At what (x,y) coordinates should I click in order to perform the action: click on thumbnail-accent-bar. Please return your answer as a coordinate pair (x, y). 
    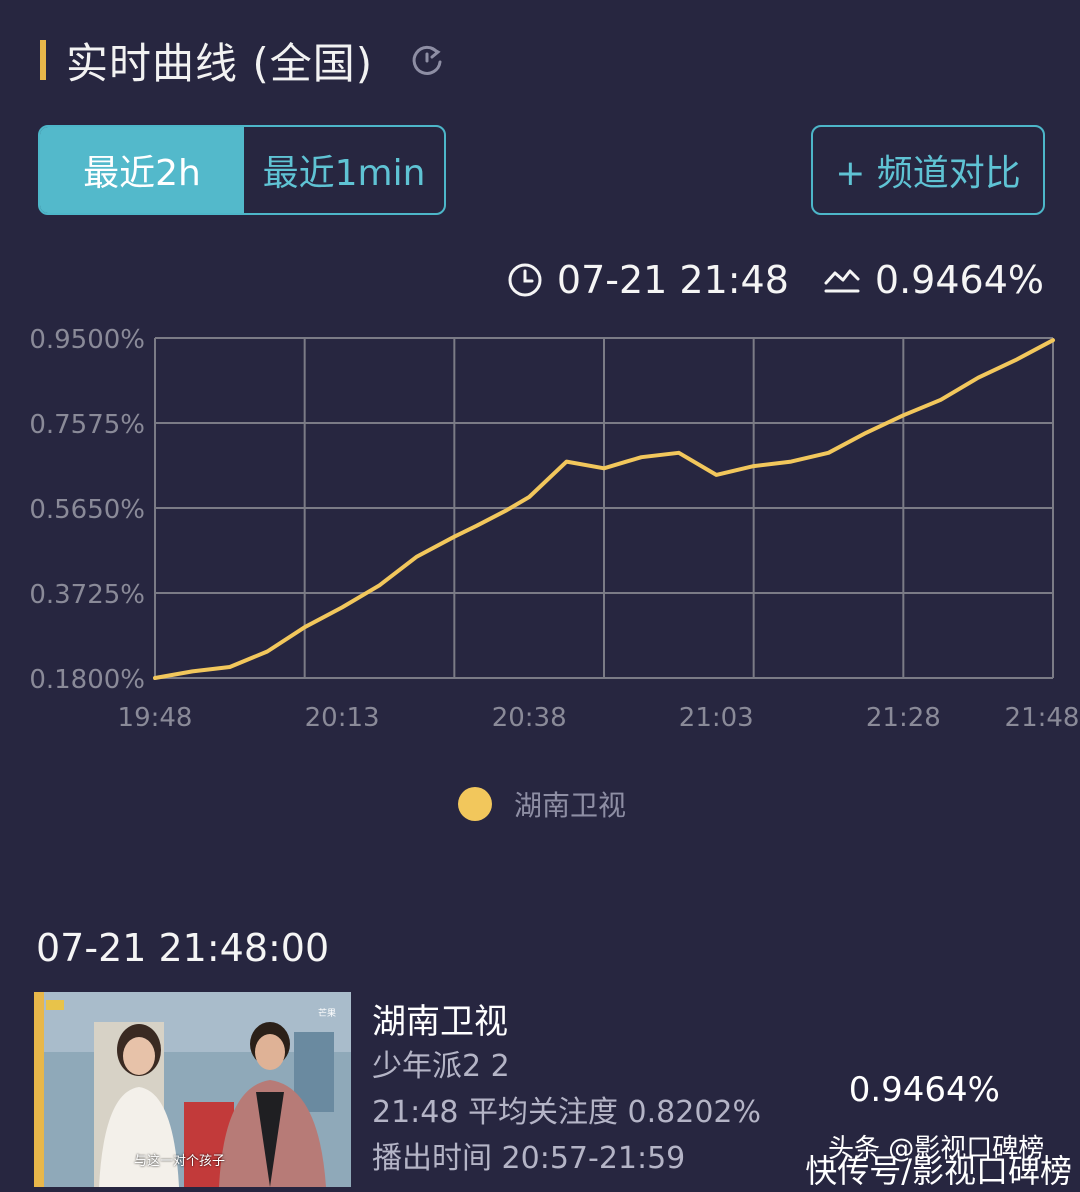
    Looking at the image, I should click on (39, 1089).